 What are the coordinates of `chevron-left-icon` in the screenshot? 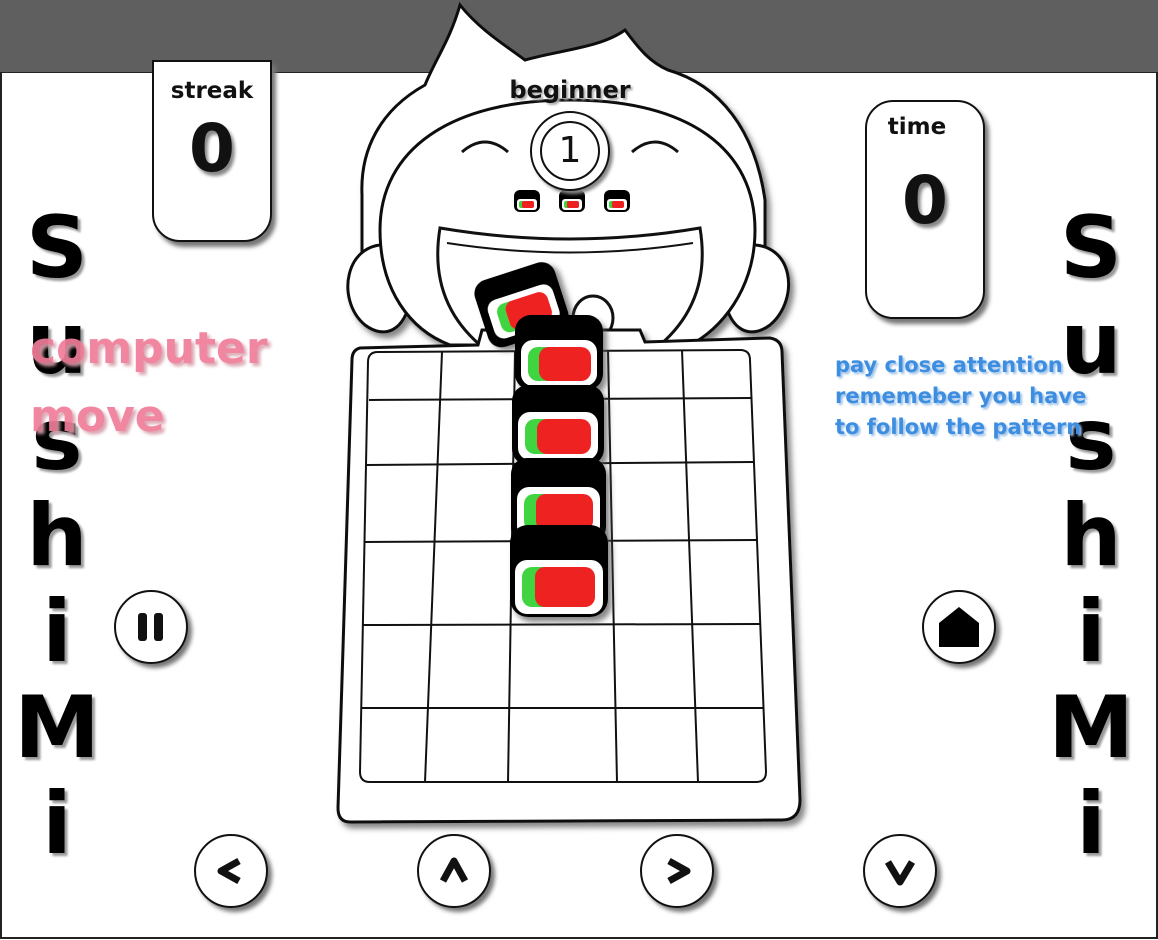 It's located at (229, 871).